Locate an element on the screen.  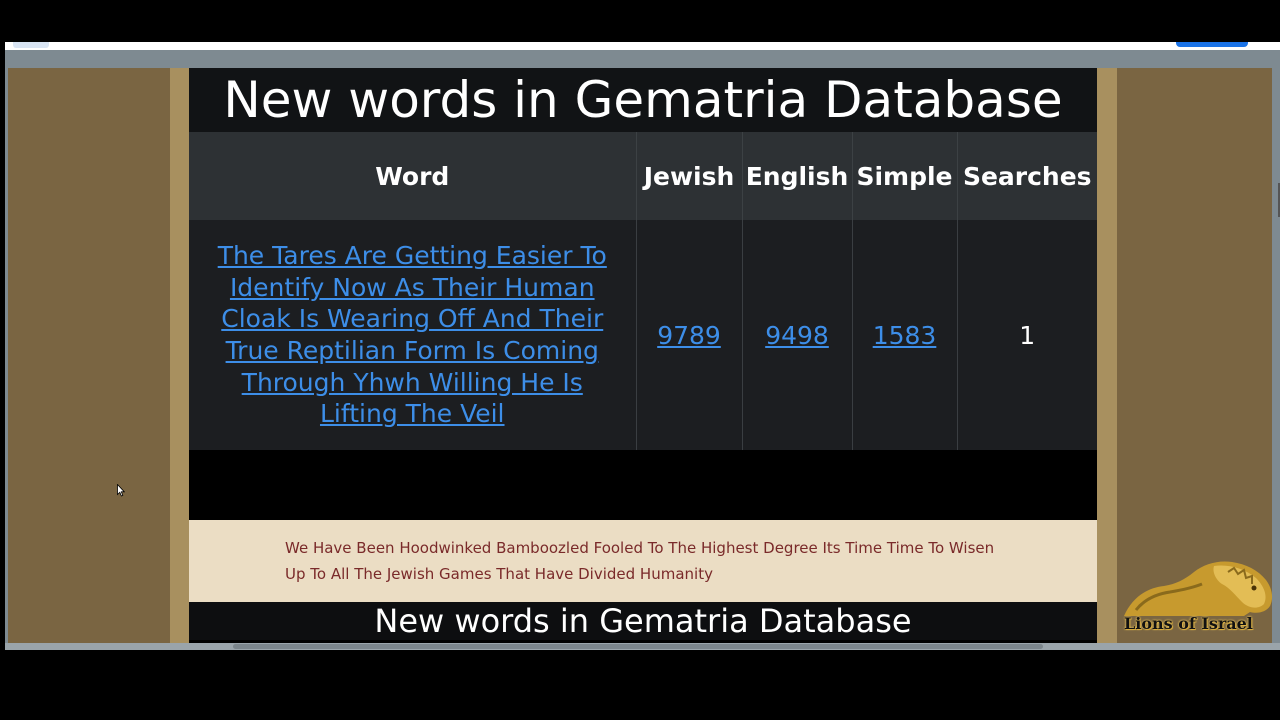
browser-action-button is located at coordinates (1212, 44).